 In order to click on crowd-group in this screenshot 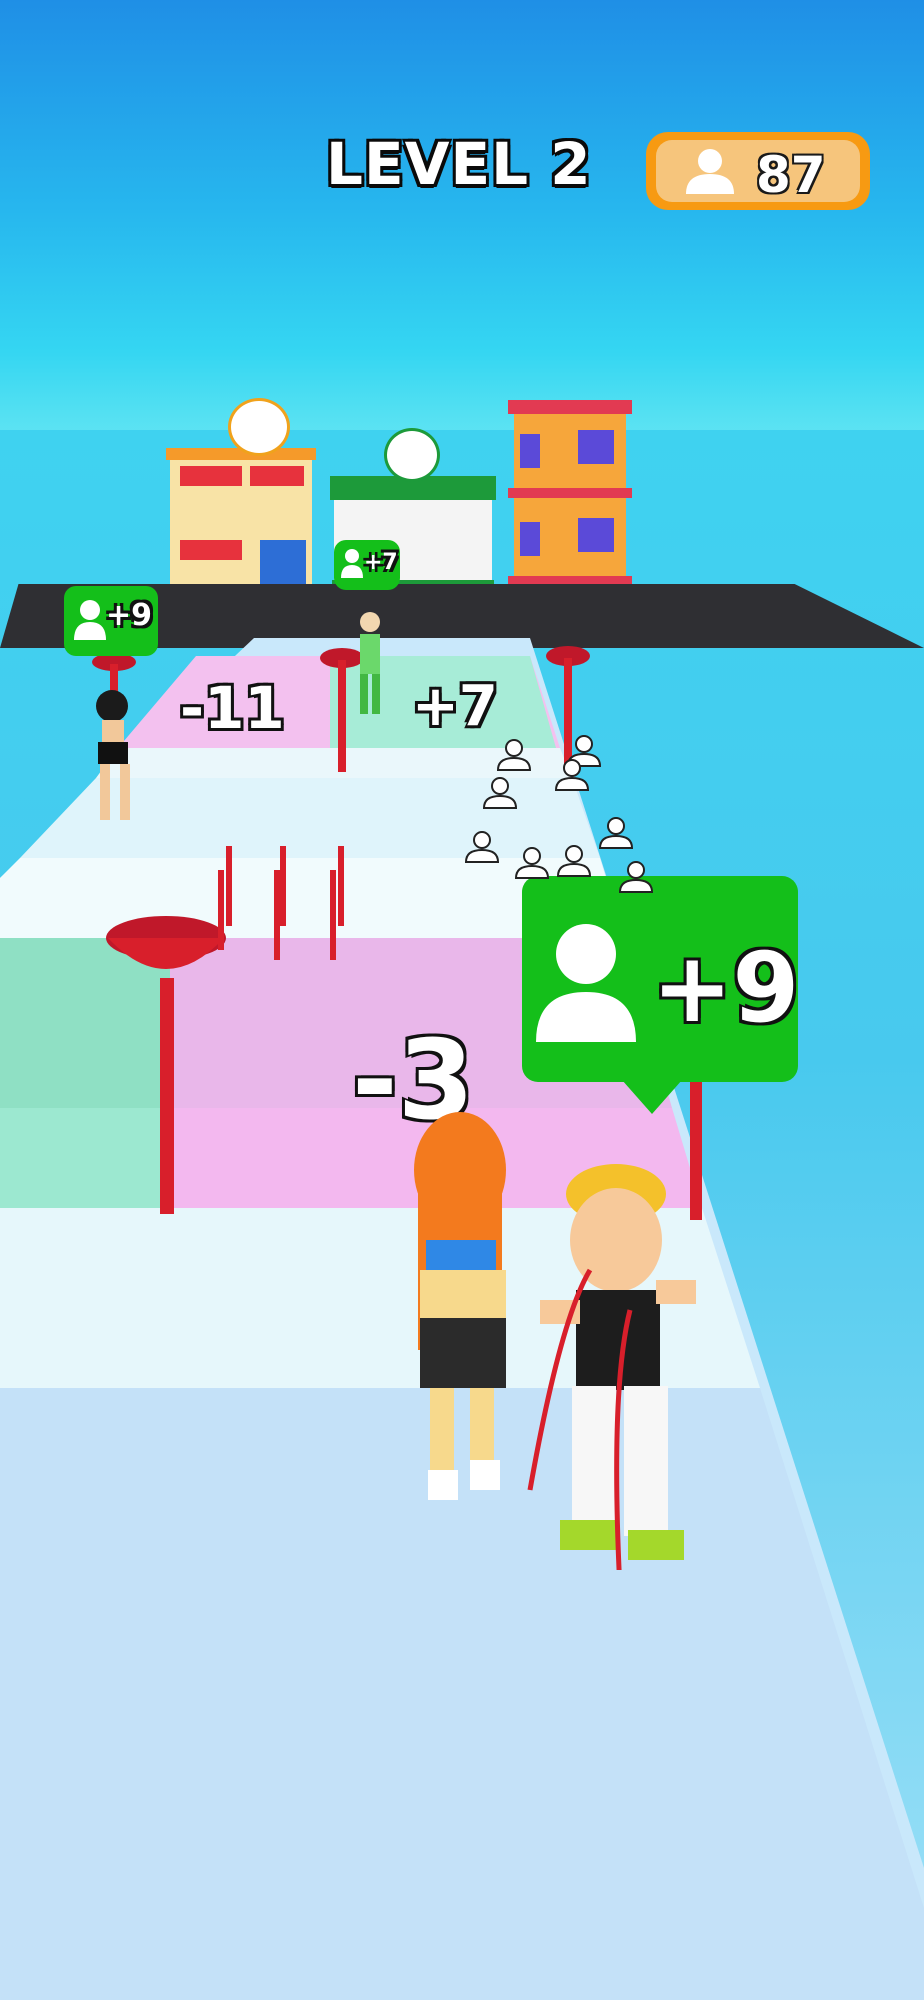, I will do `click(559, 814)`.